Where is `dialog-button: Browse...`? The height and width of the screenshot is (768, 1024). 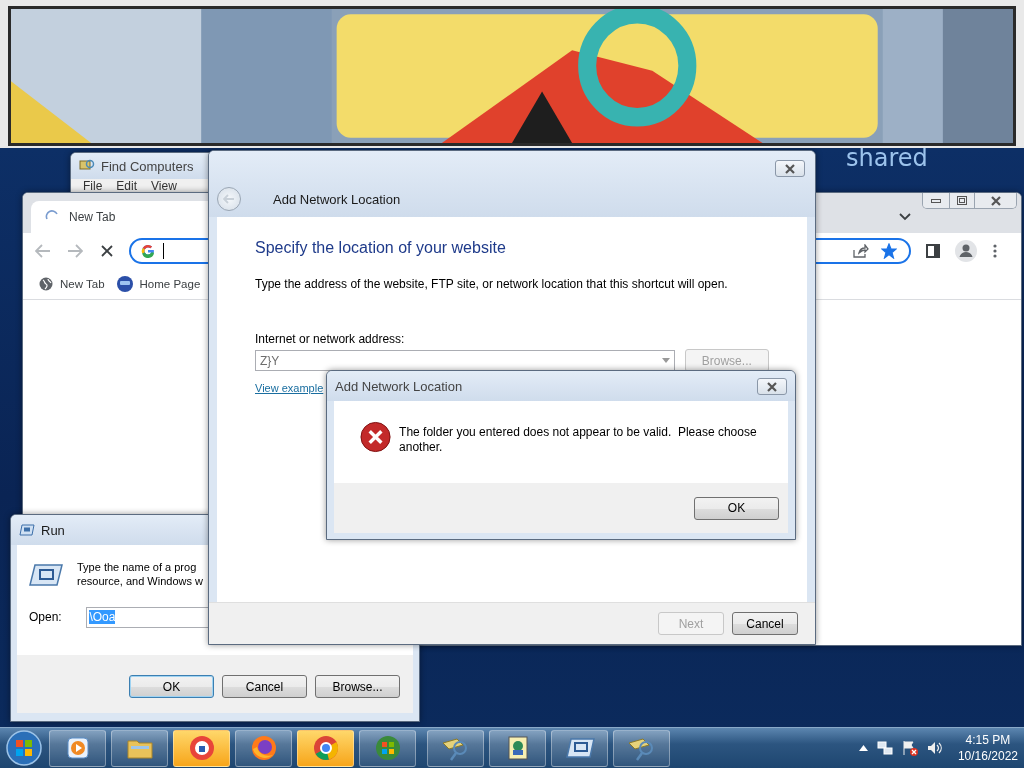 dialog-button: Browse... is located at coordinates (357, 686).